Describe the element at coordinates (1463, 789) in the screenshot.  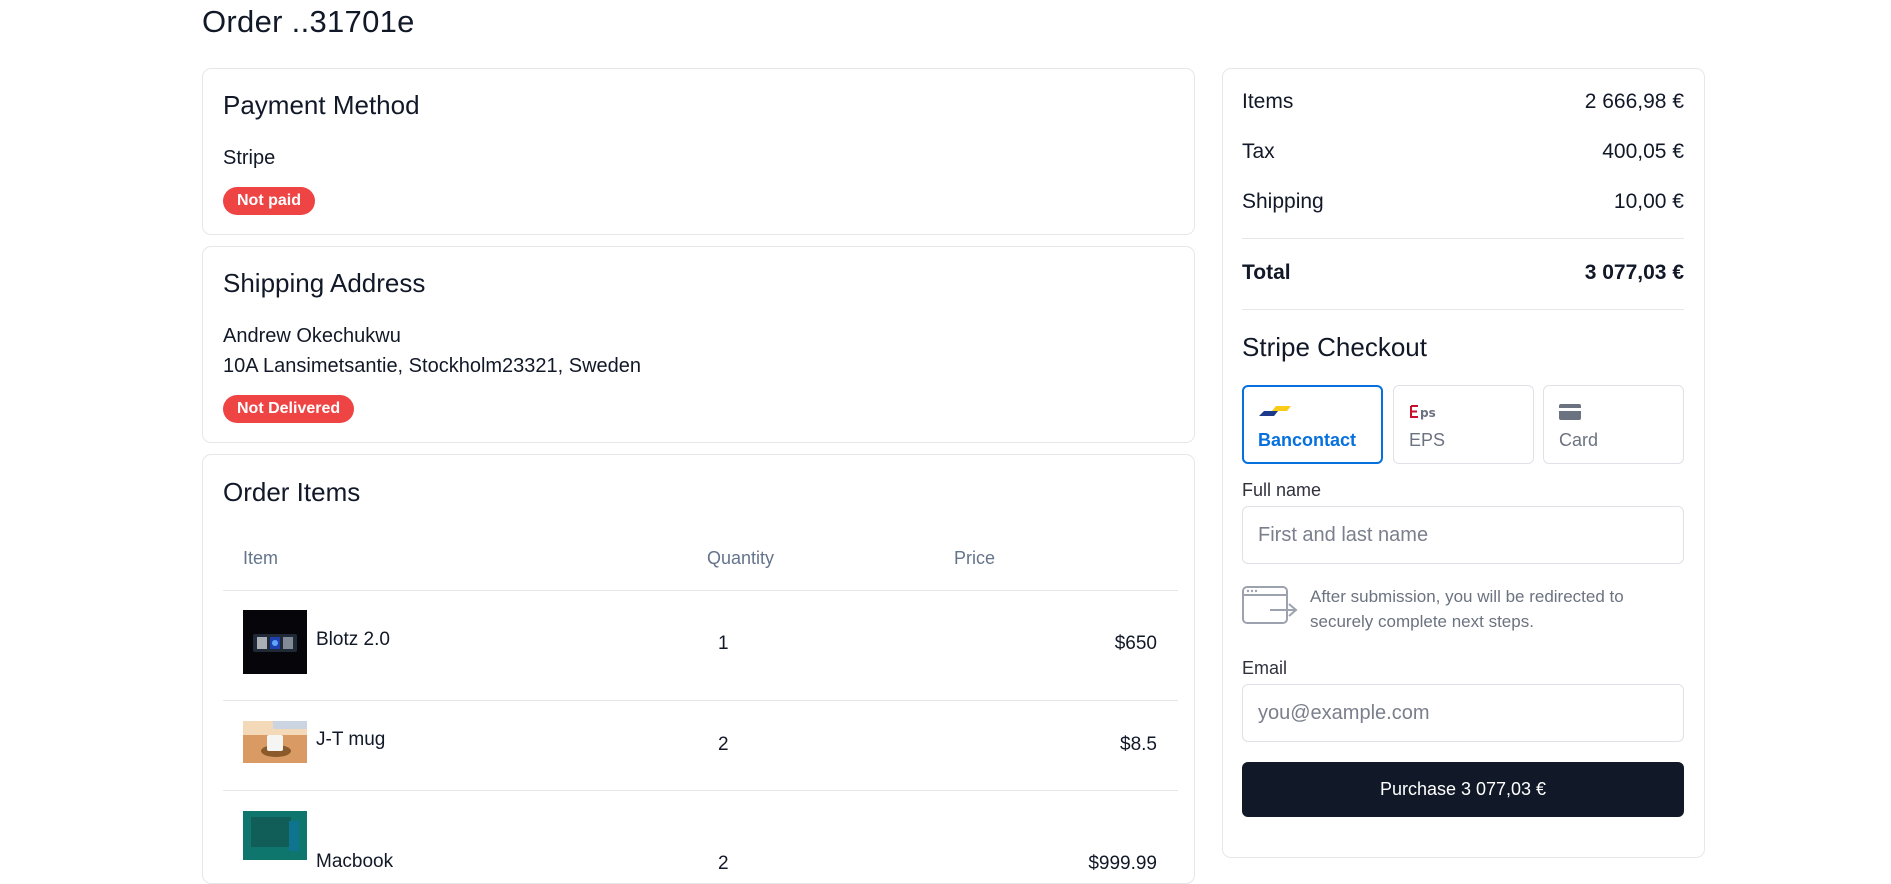
I see `purchase-button: Purchase 3 077,03 €` at that location.